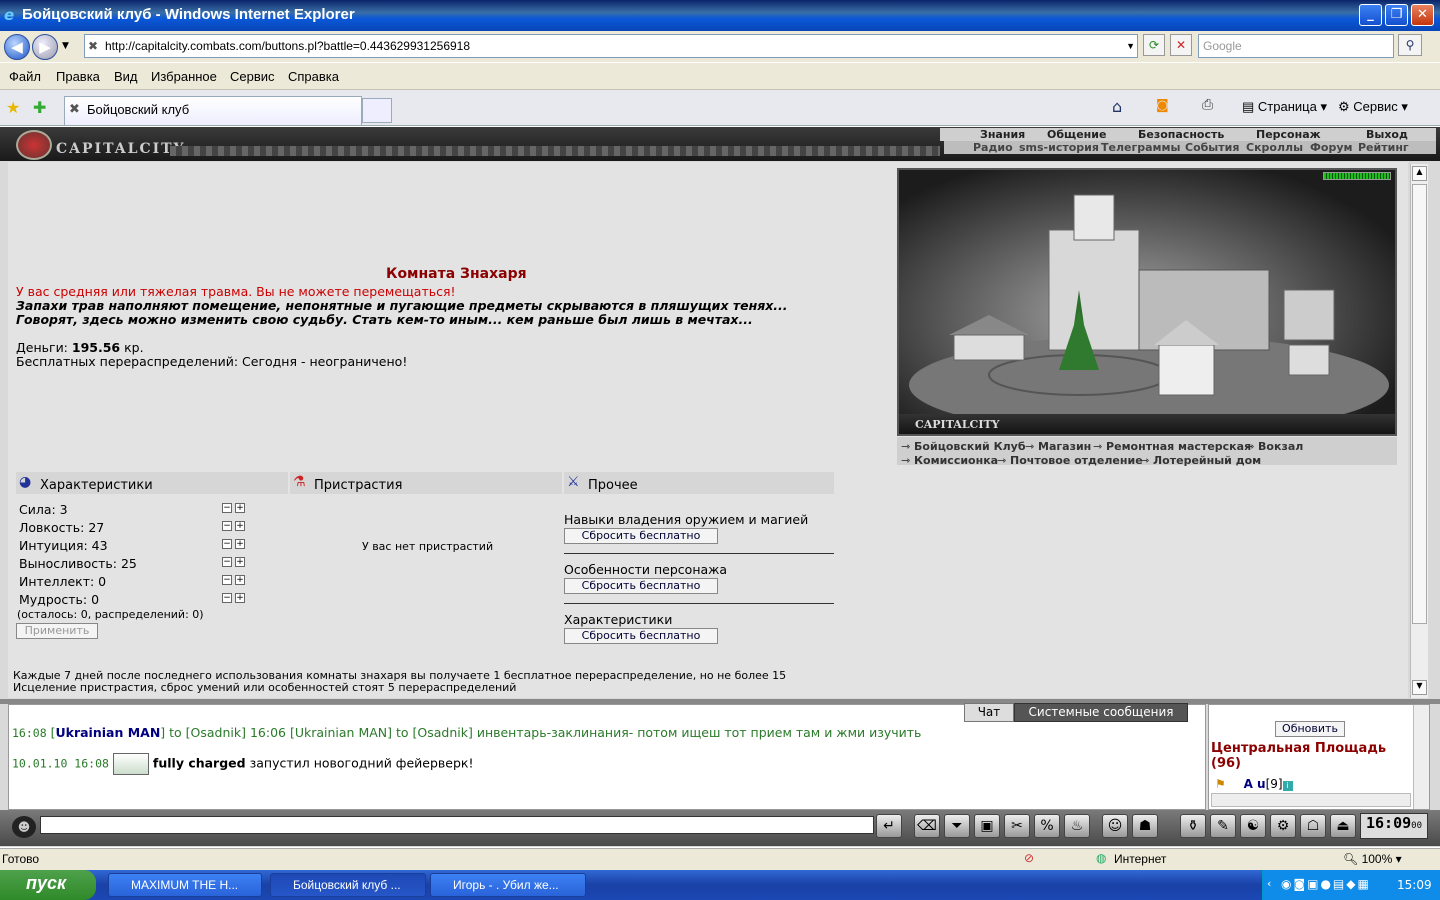  Describe the element at coordinates (1287, 786) in the screenshot. I see `info-icon: i` at that location.